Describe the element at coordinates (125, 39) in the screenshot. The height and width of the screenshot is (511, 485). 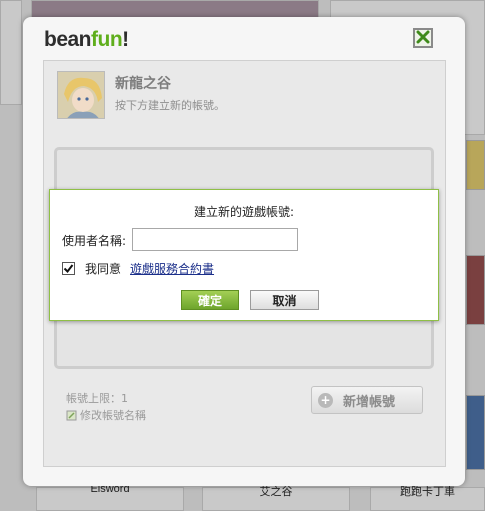
I see `logo-part-bang: !` at that location.